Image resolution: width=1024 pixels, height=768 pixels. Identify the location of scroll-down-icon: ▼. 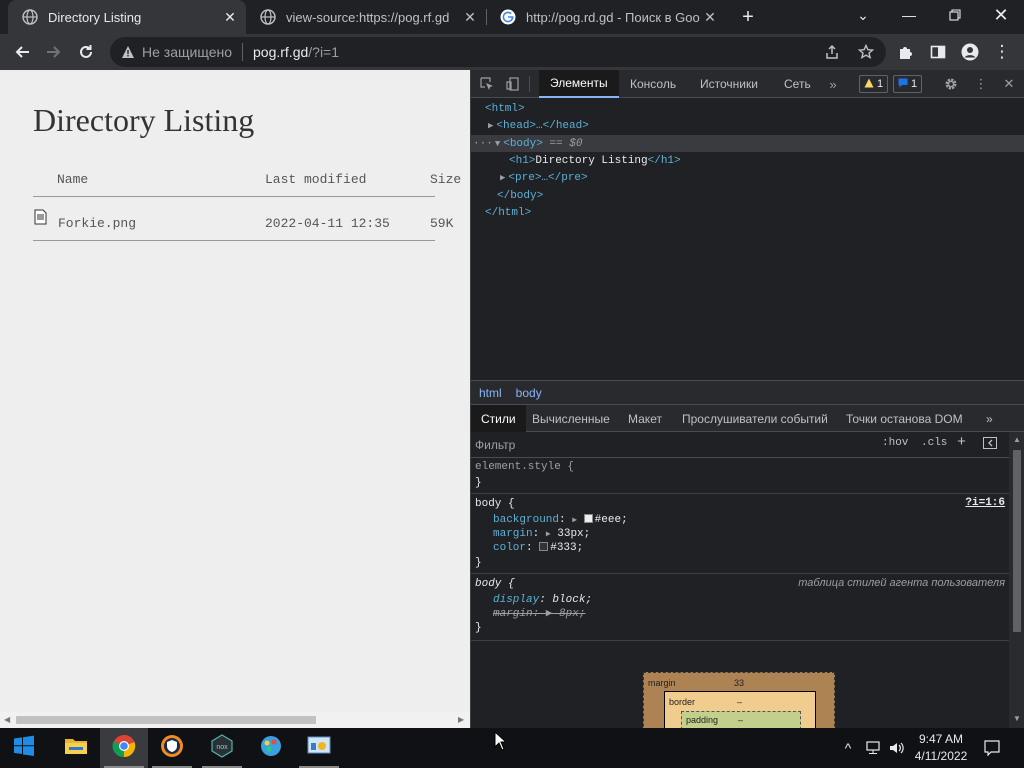
(1017, 718).